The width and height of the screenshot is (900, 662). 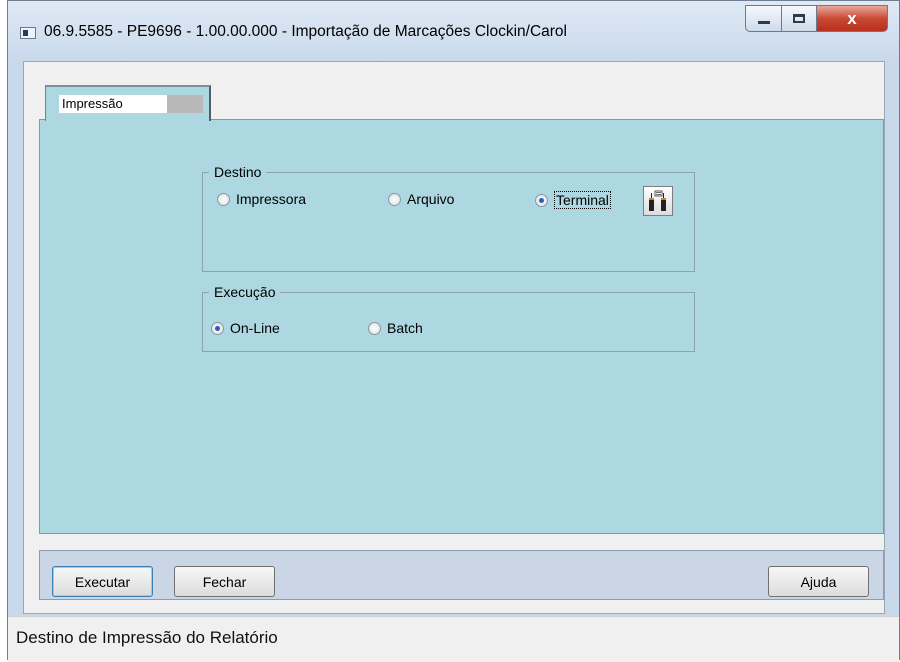 I want to click on radio-batch: Batch, so click(x=395, y=328).